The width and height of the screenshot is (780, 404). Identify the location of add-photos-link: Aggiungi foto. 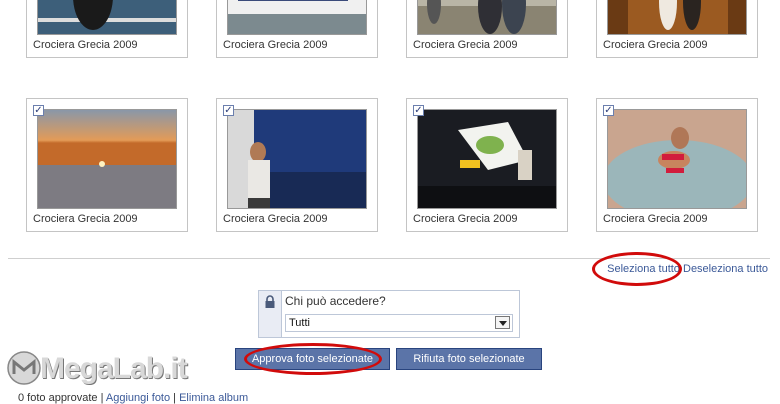
(138, 398).